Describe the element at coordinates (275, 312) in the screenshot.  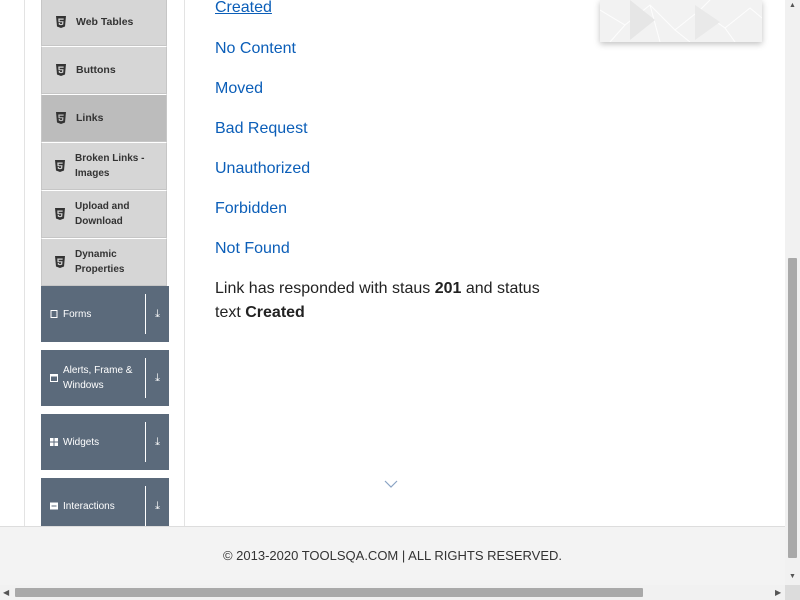
I see `response-status-text: Created` at that location.